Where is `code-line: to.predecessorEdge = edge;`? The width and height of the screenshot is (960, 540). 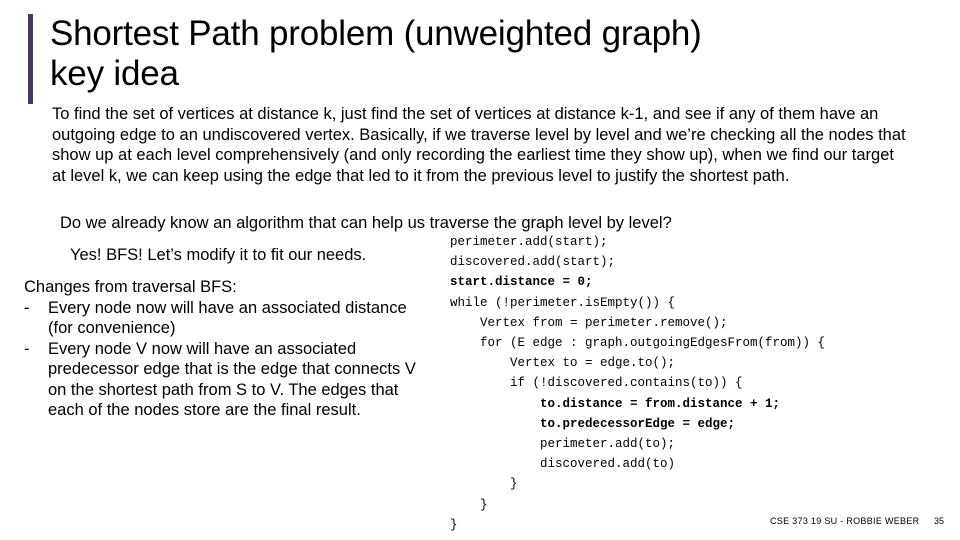 code-line: to.predecessorEdge = edge; is located at coordinates (593, 423).